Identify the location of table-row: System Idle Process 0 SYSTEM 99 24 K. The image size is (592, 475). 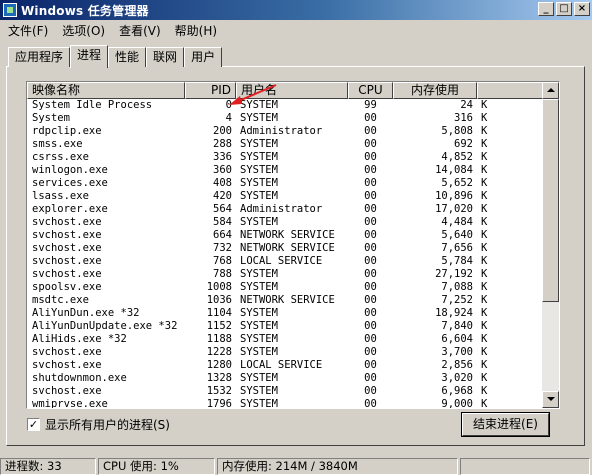
(285, 105).